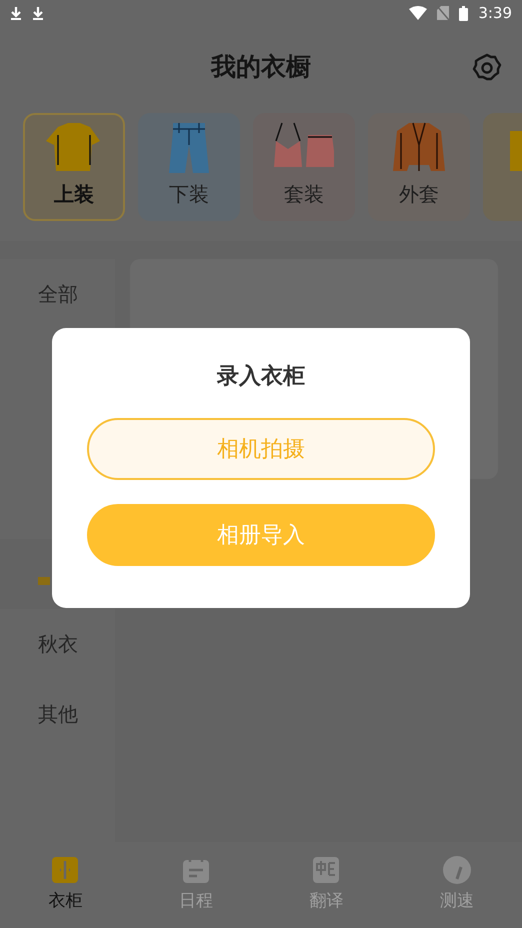 The width and height of the screenshot is (522, 928). I want to click on dialog-title: 录入衣柜, so click(261, 377).